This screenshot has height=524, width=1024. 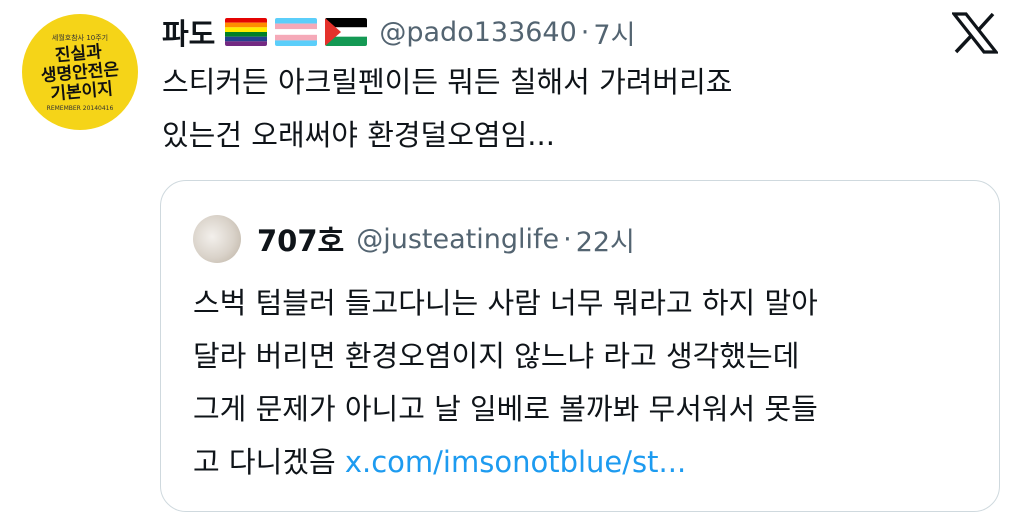 I want to click on quoted-text-line: 그게 문제가 아니고 날 일베로 볼까봐 무서워서 못들, so click(x=505, y=409).